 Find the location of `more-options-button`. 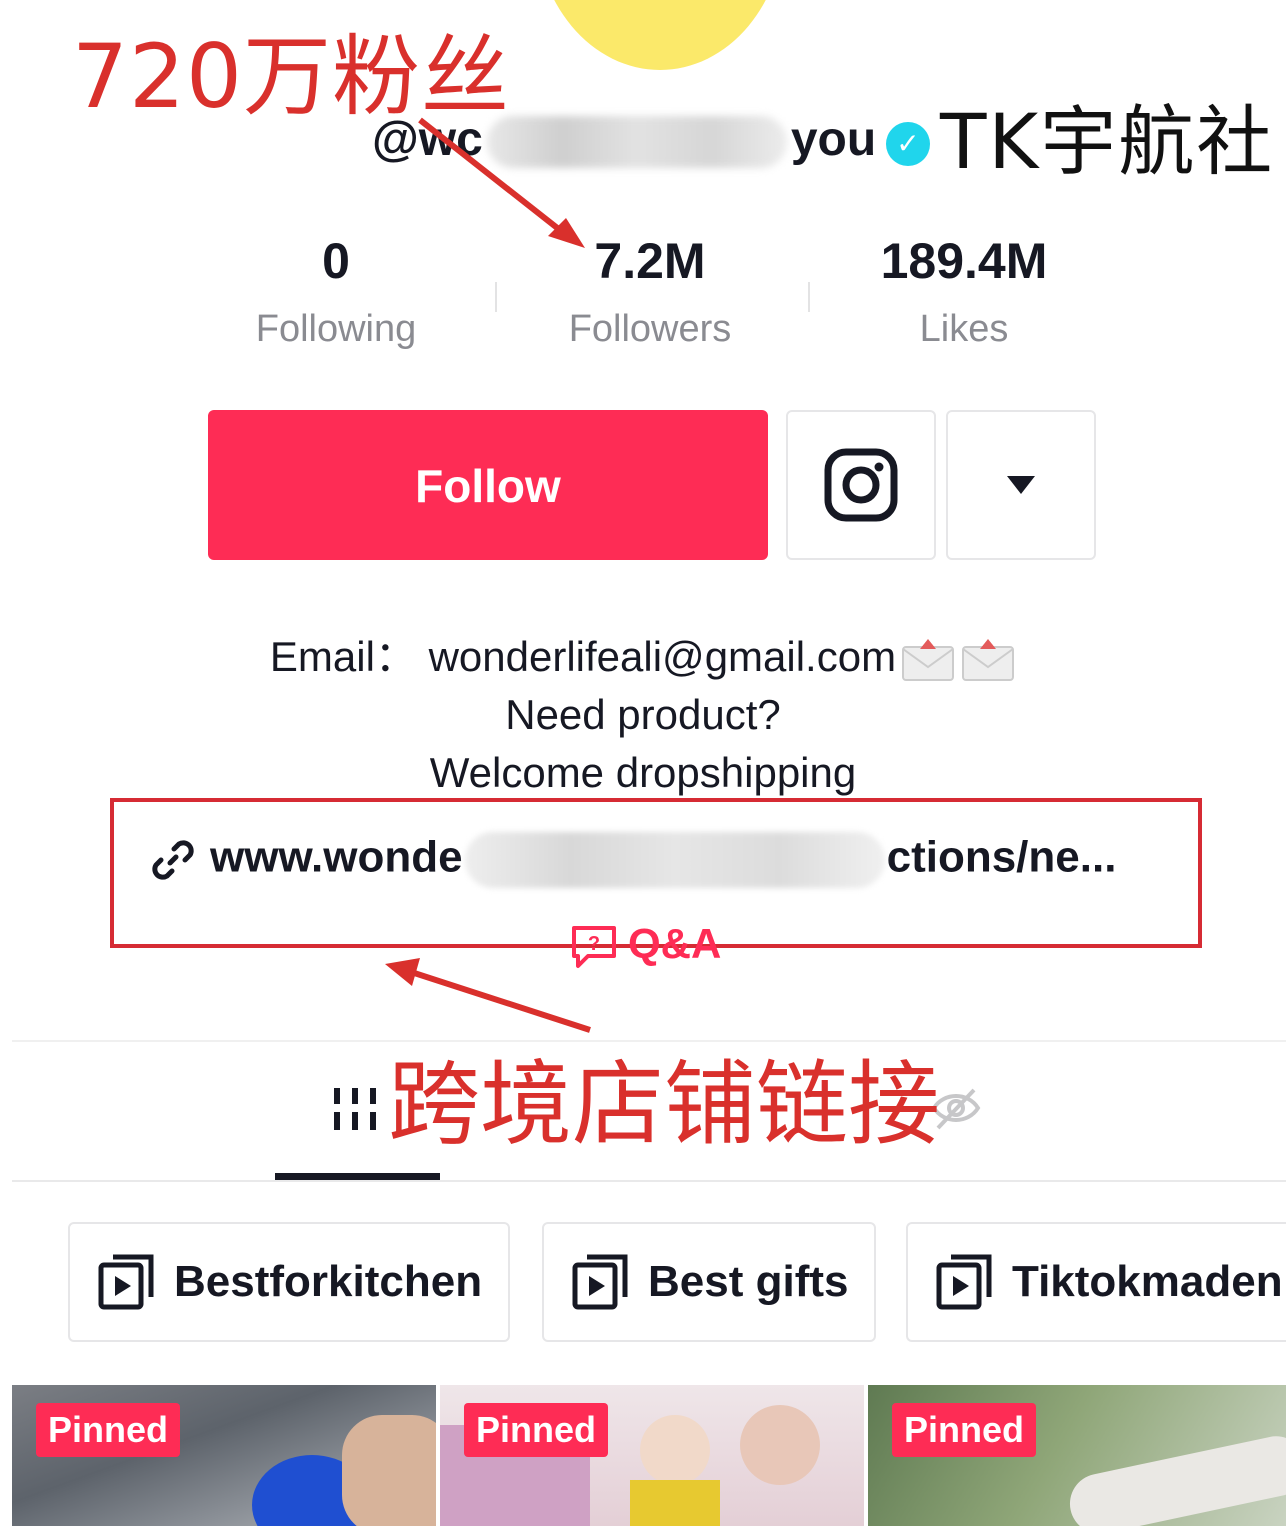

more-options-button is located at coordinates (1021, 485).